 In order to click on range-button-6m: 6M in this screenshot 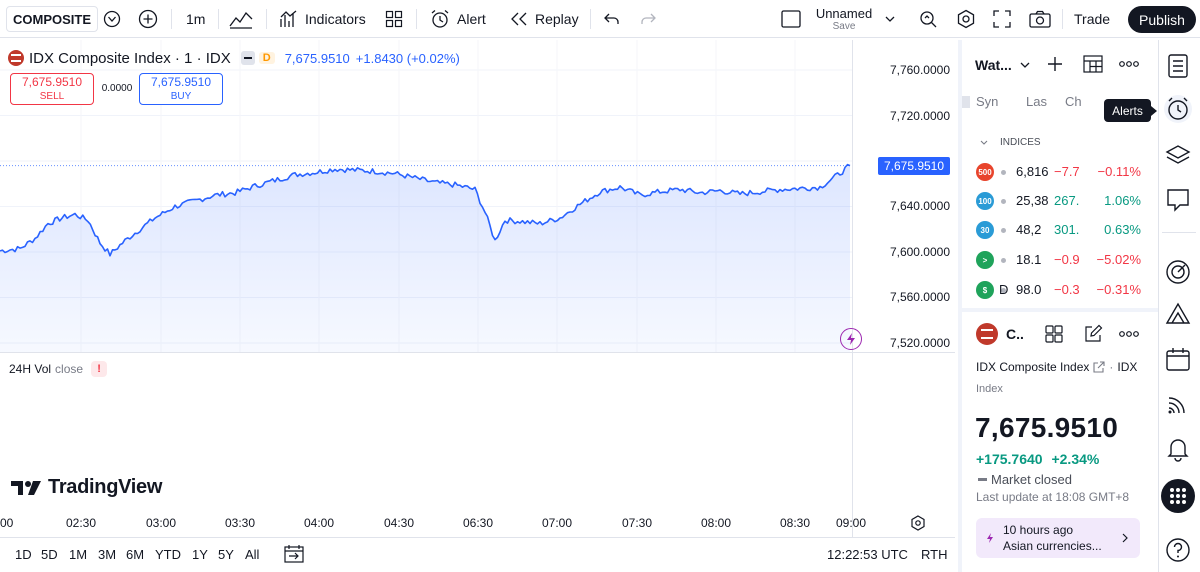, I will do `click(135, 554)`.